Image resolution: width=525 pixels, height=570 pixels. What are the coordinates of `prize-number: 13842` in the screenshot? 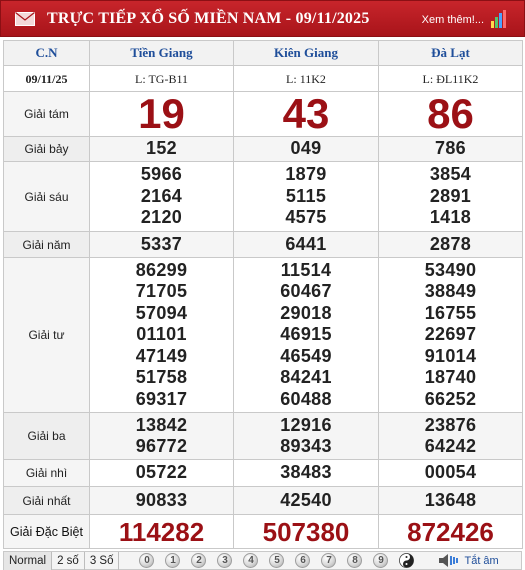 It's located at (161, 424).